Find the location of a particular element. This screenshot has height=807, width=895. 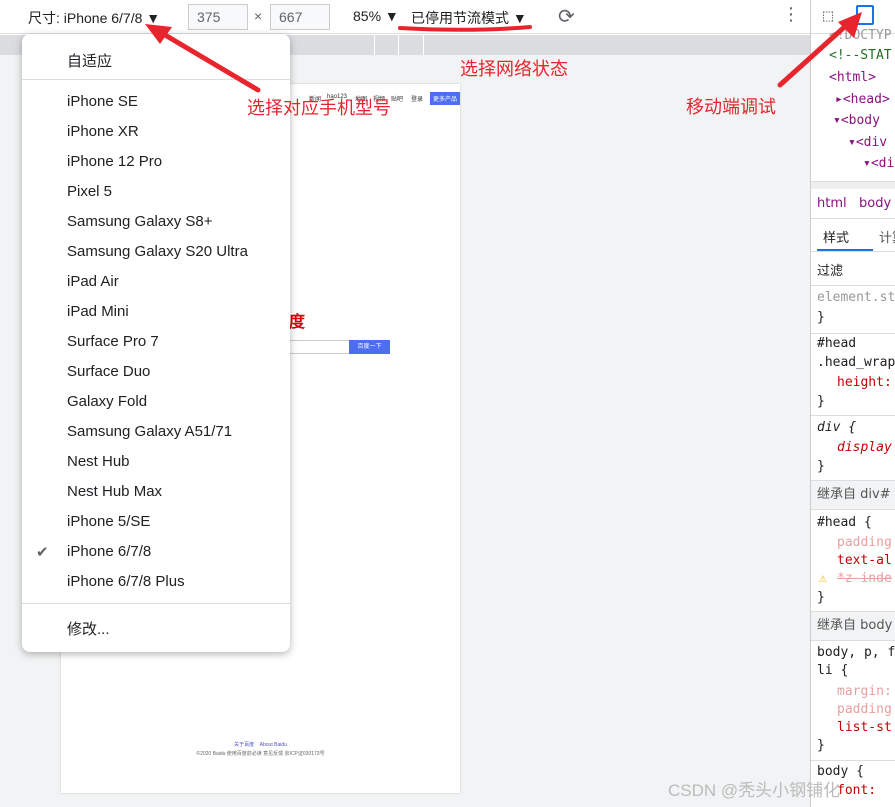

annotation-network: 选择网络状态 is located at coordinates (514, 69).